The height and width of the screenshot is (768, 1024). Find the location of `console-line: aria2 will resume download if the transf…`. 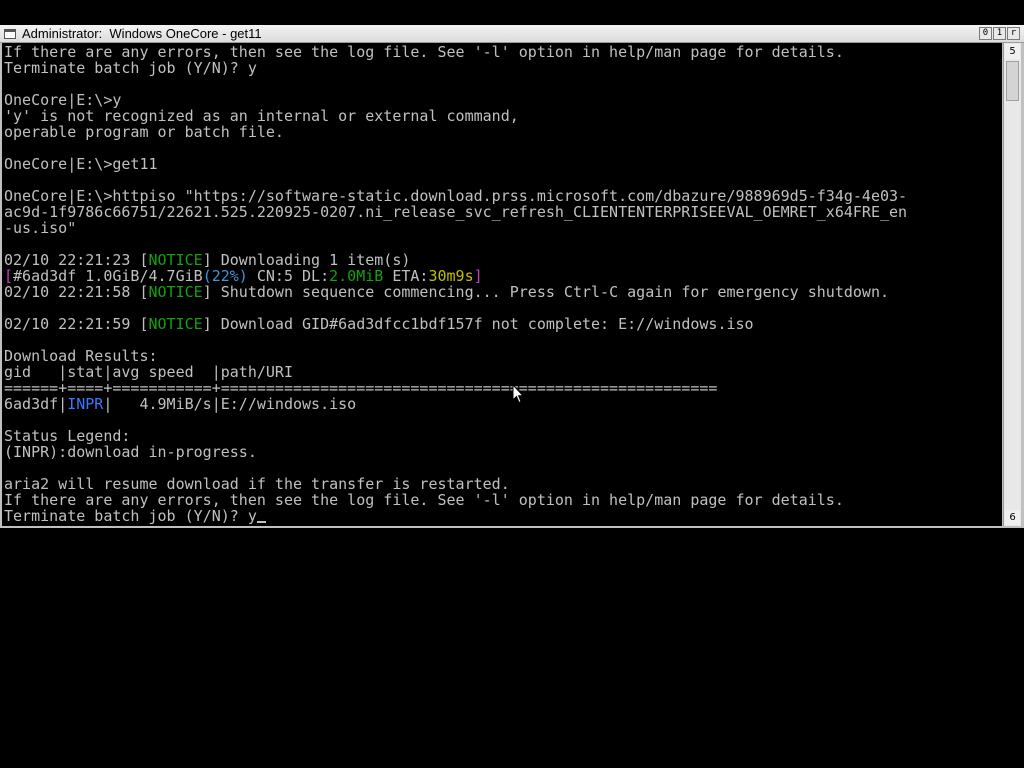

console-line: aria2 will resume download if the transf… is located at coordinates (257, 484).